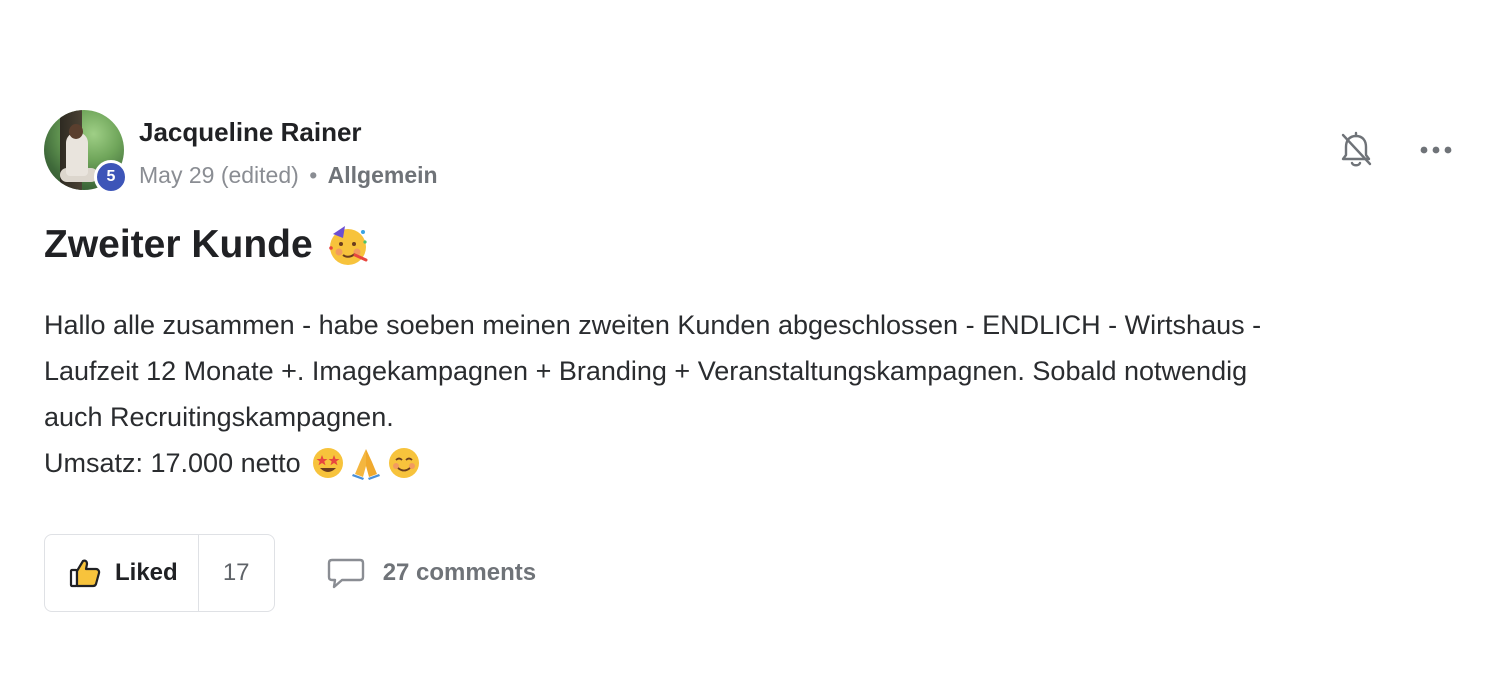  I want to click on like-group: Liked 17, so click(159, 573).